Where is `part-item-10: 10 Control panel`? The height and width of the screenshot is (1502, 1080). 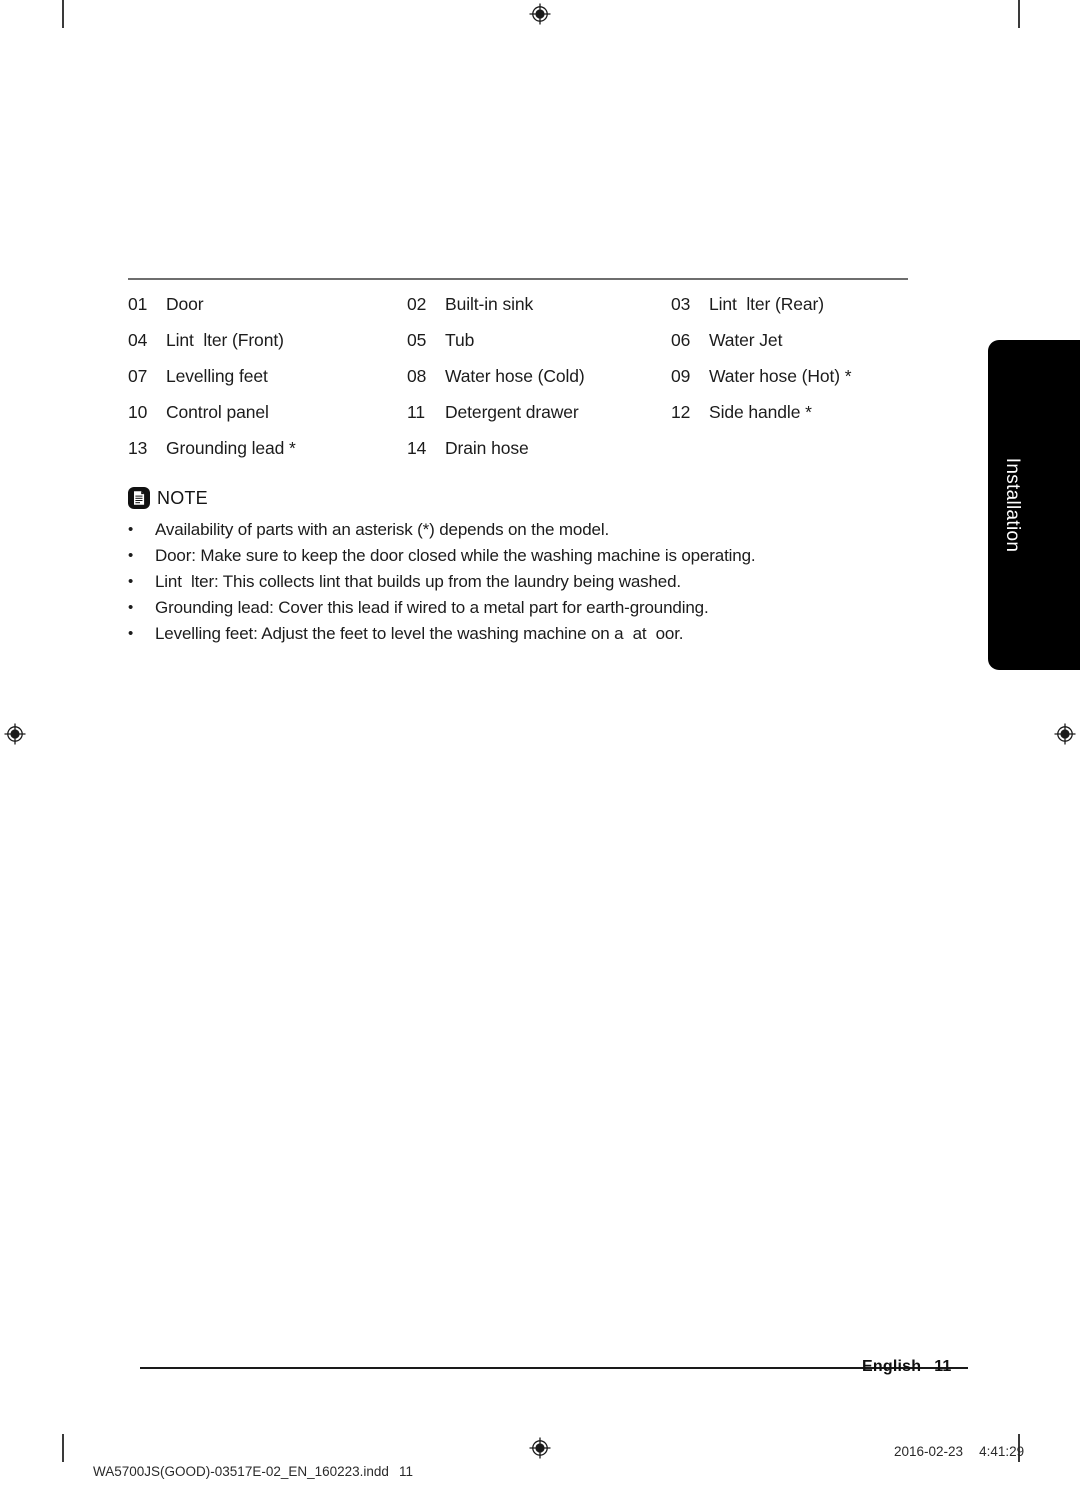
part-item-10: 10 Control panel is located at coordinates (267, 412).